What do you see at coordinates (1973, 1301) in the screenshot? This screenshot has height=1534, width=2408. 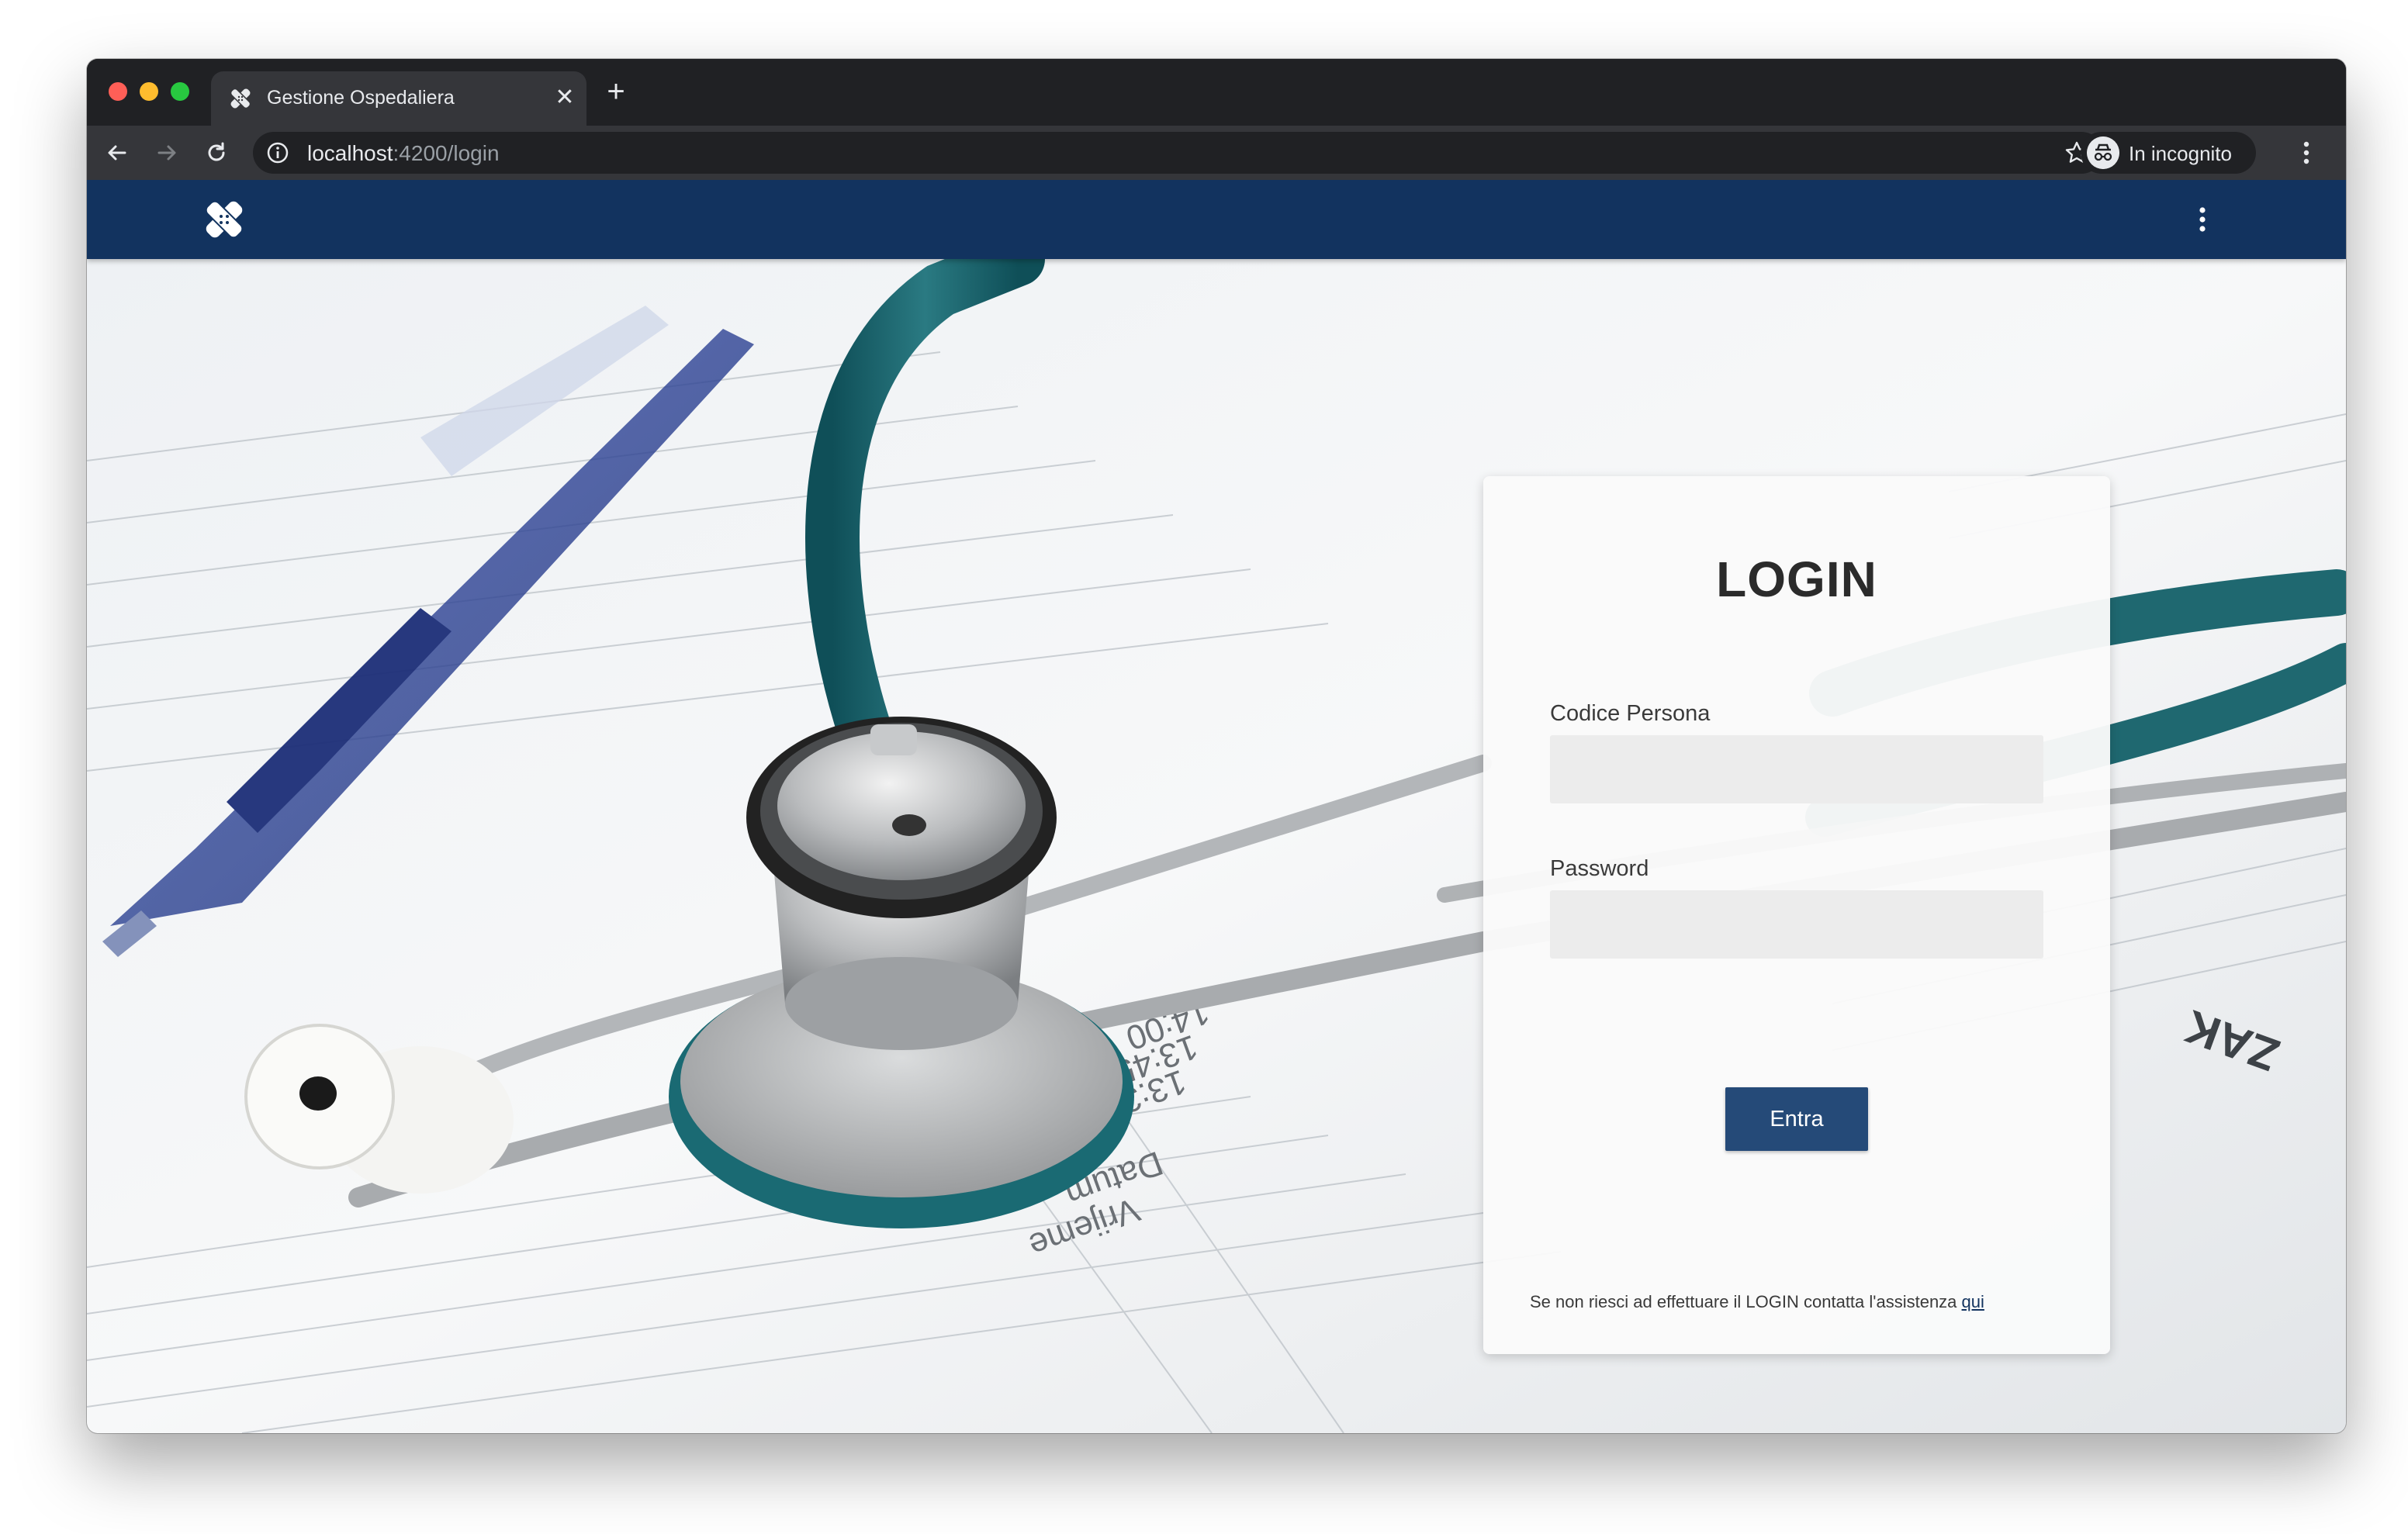 I see `support-link: qui` at bounding box center [1973, 1301].